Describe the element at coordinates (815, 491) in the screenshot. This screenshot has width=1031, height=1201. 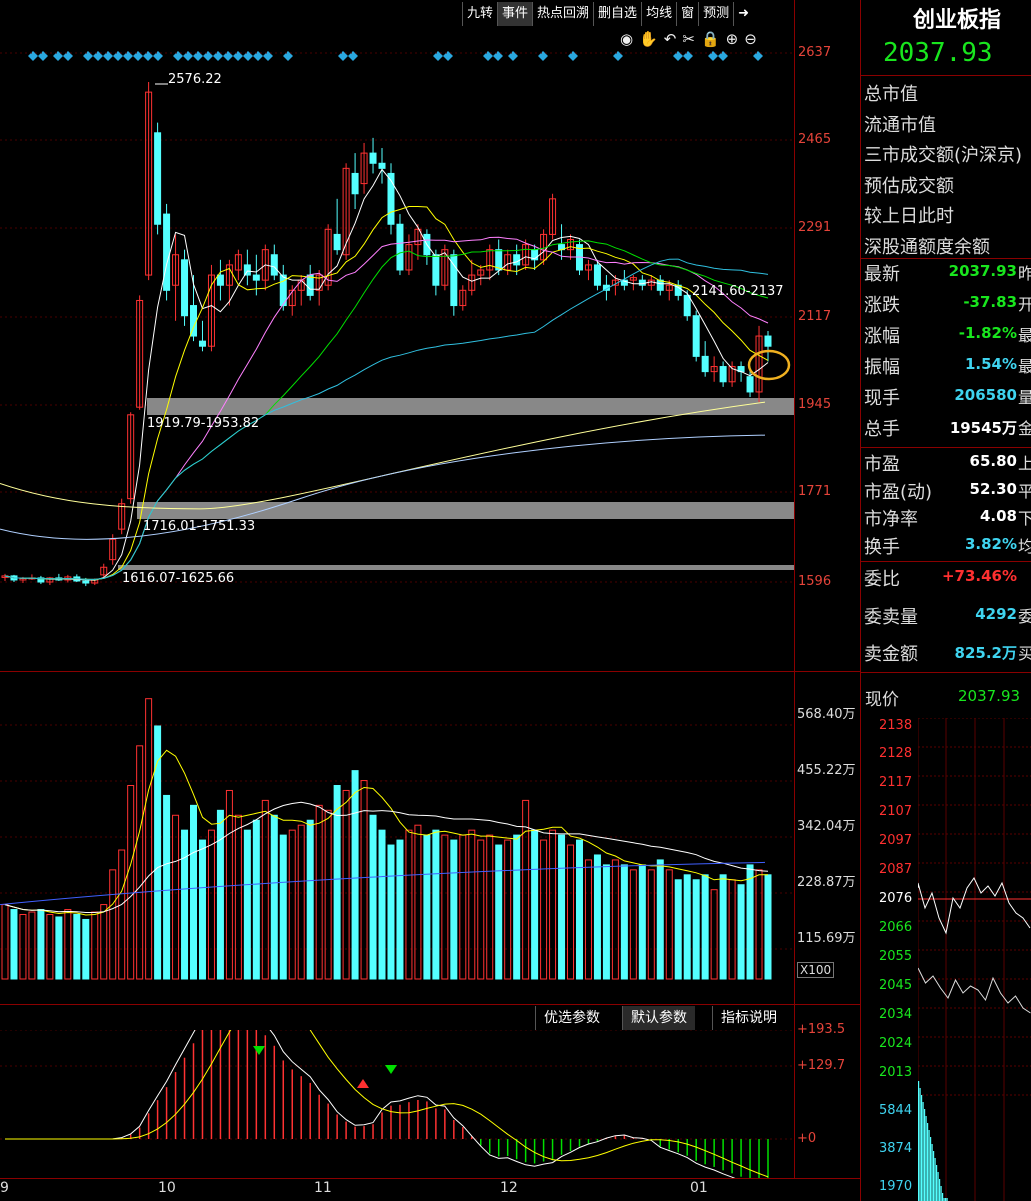
I see `price-tick-label: 1771` at that location.